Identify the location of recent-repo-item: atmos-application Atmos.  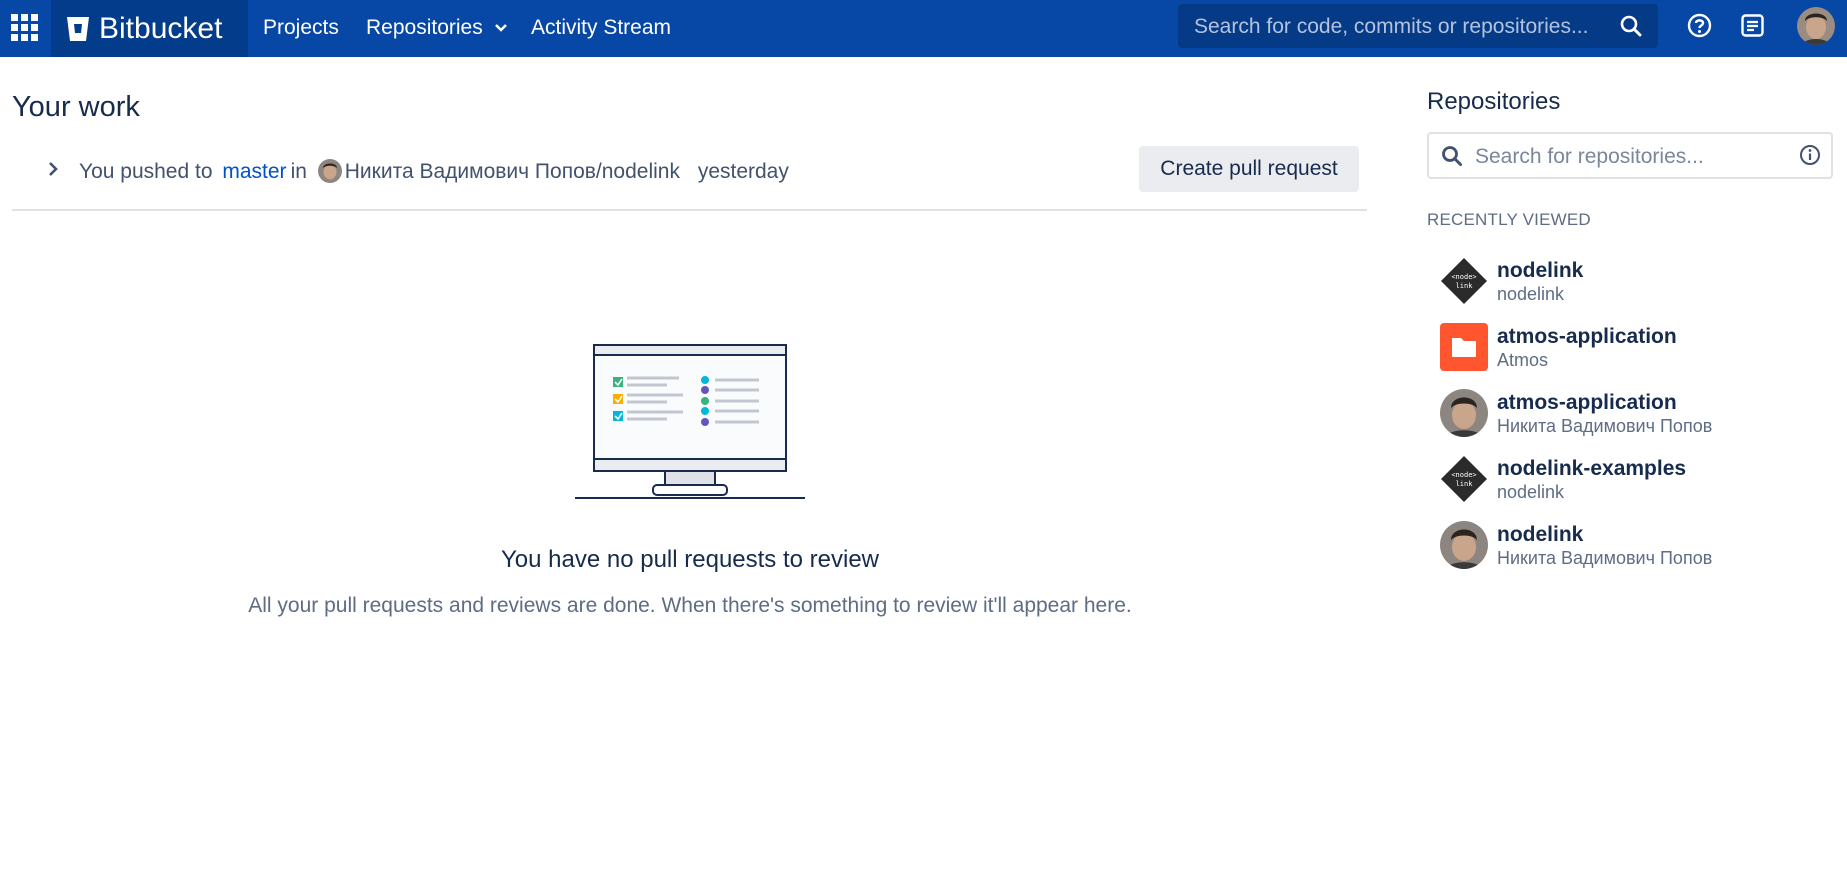
(1630, 353).